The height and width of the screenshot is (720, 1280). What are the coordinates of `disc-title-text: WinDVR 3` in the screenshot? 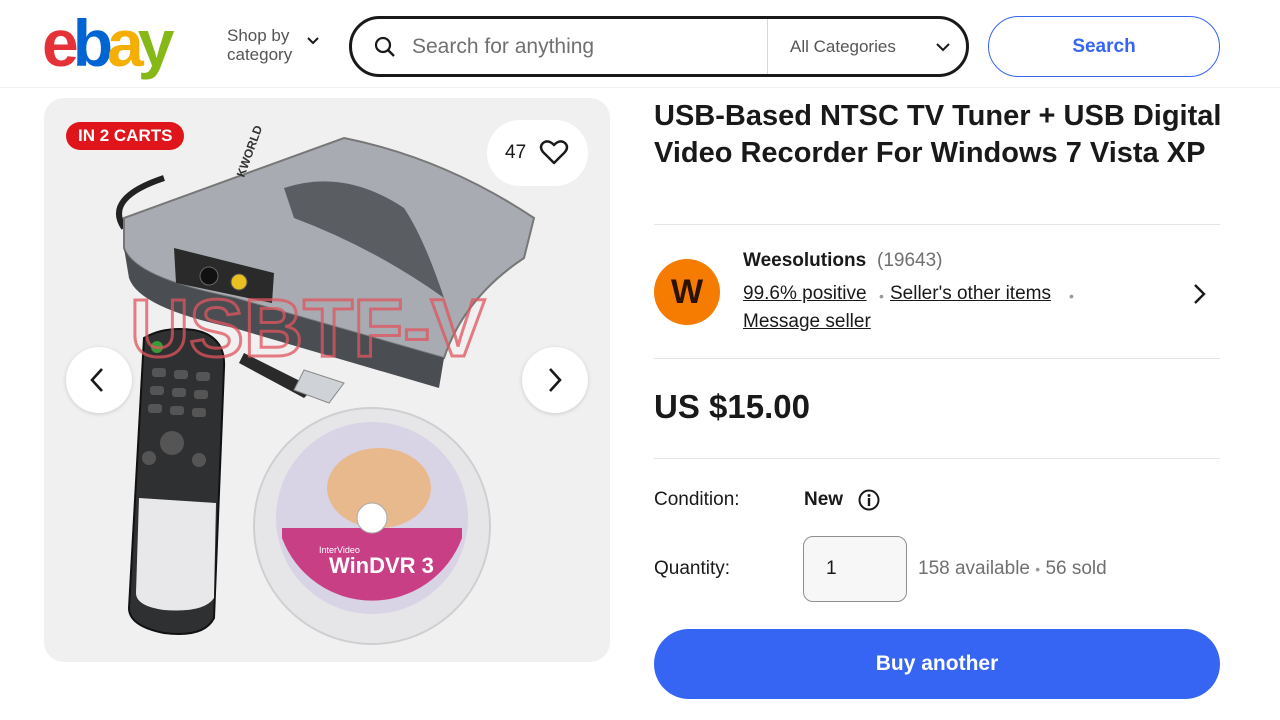 It's located at (381, 565).